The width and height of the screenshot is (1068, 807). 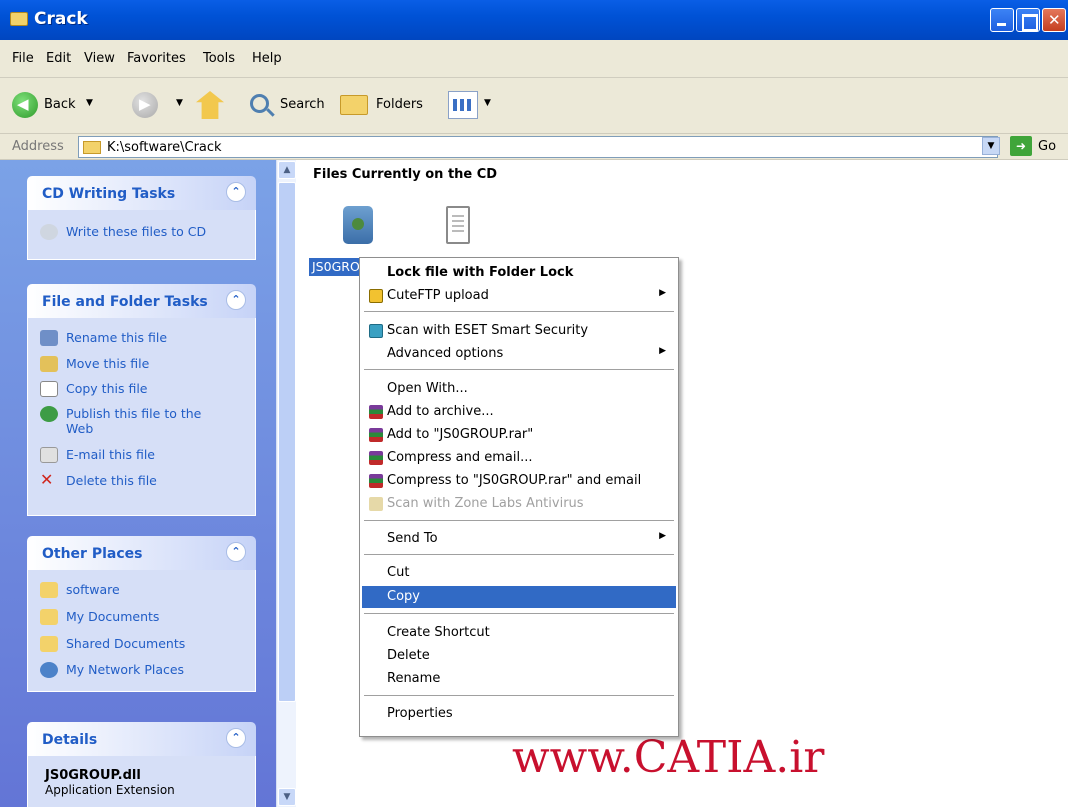 I want to click on delete-icon: ✕, so click(x=47, y=479).